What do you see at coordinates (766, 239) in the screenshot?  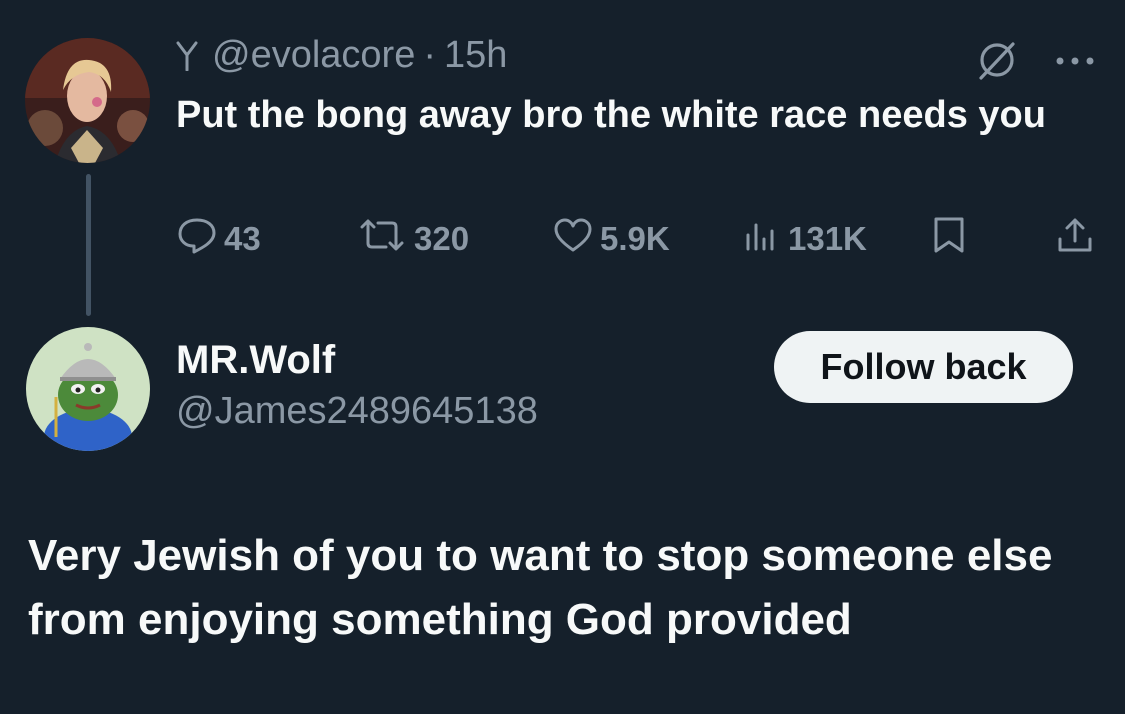 I see `views-icon` at bounding box center [766, 239].